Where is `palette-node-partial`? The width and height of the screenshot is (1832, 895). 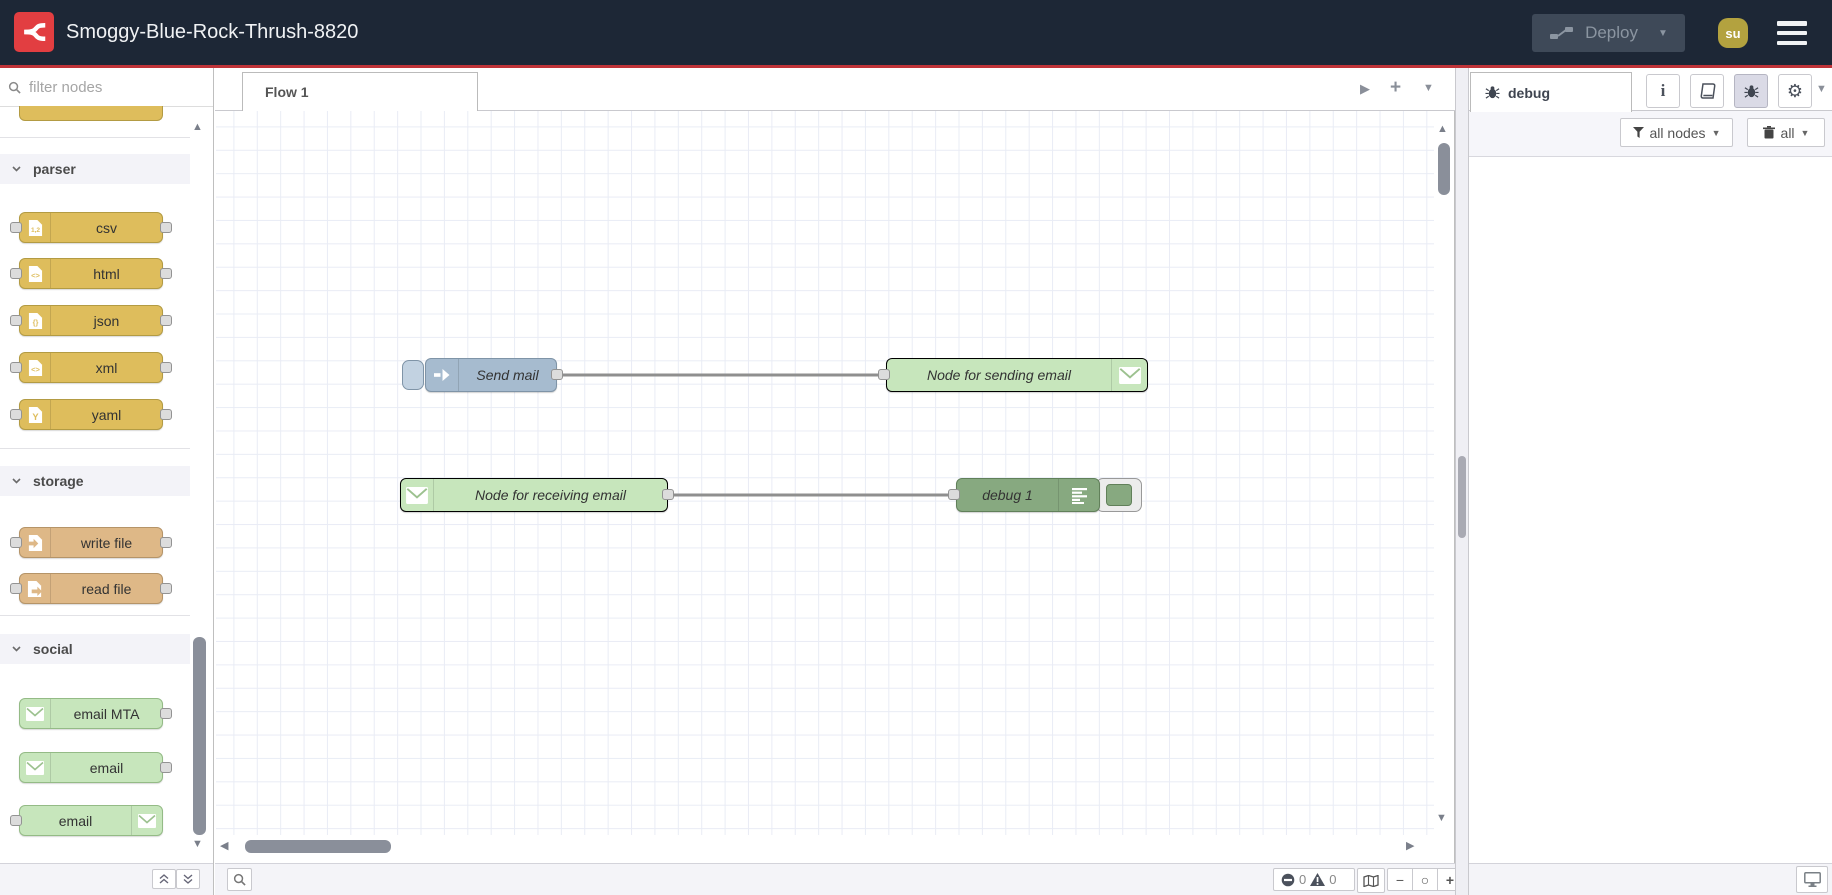 palette-node-partial is located at coordinates (91, 113).